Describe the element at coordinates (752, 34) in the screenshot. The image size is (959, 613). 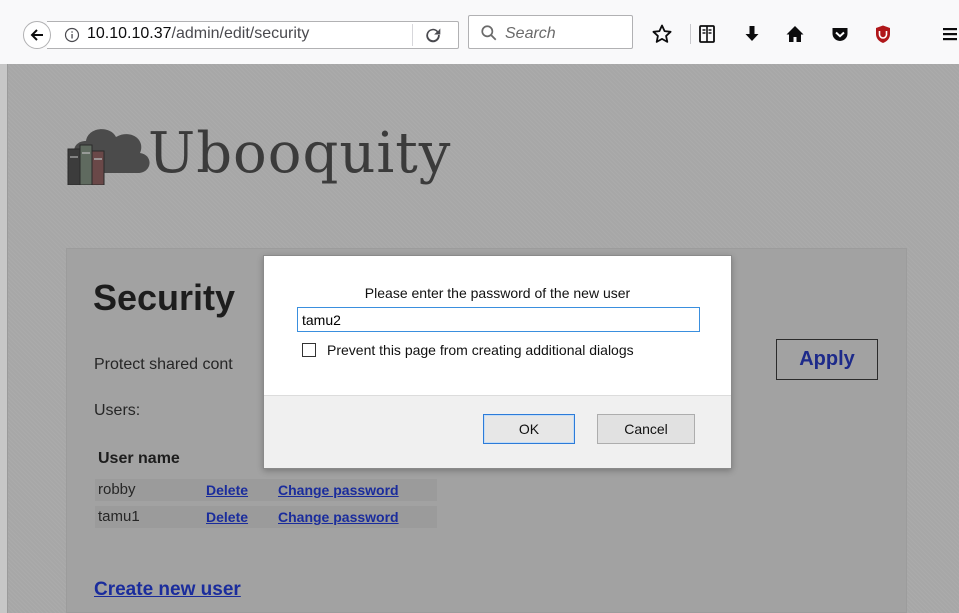
I see `download-icon` at that location.